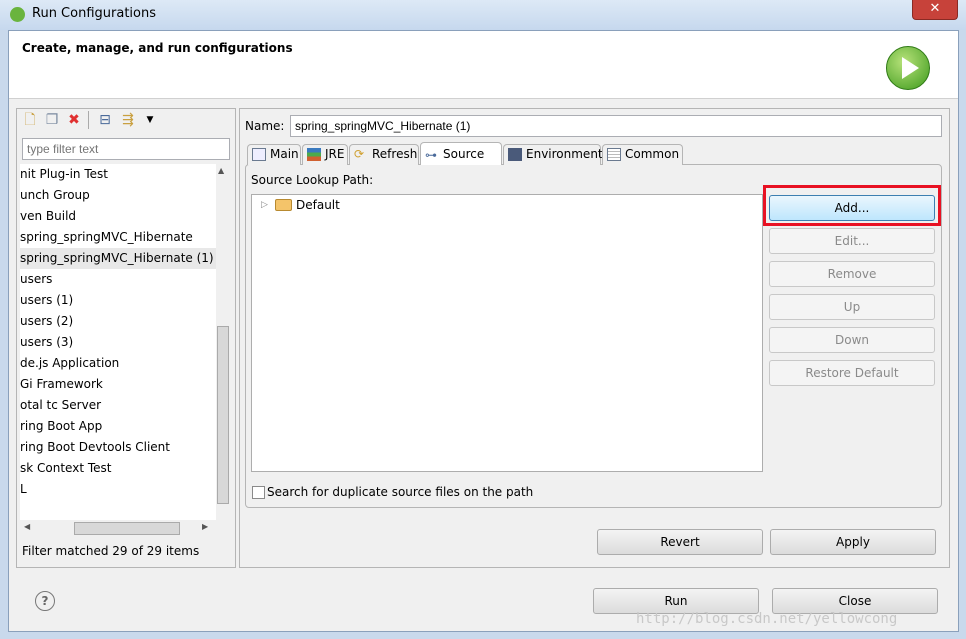  I want to click on name-input, so click(616, 126).